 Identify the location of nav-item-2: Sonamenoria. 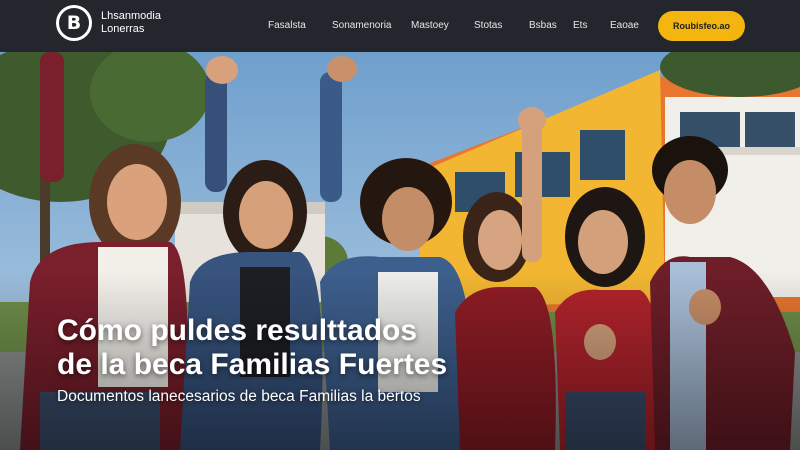
(361, 25).